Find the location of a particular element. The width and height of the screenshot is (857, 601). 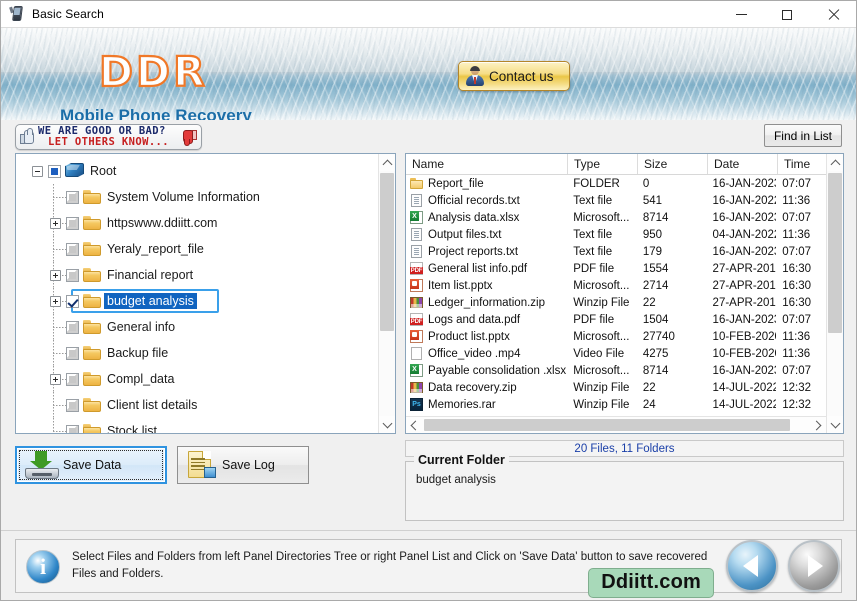

file-size-cell: 1504 is located at coordinates (655, 319).